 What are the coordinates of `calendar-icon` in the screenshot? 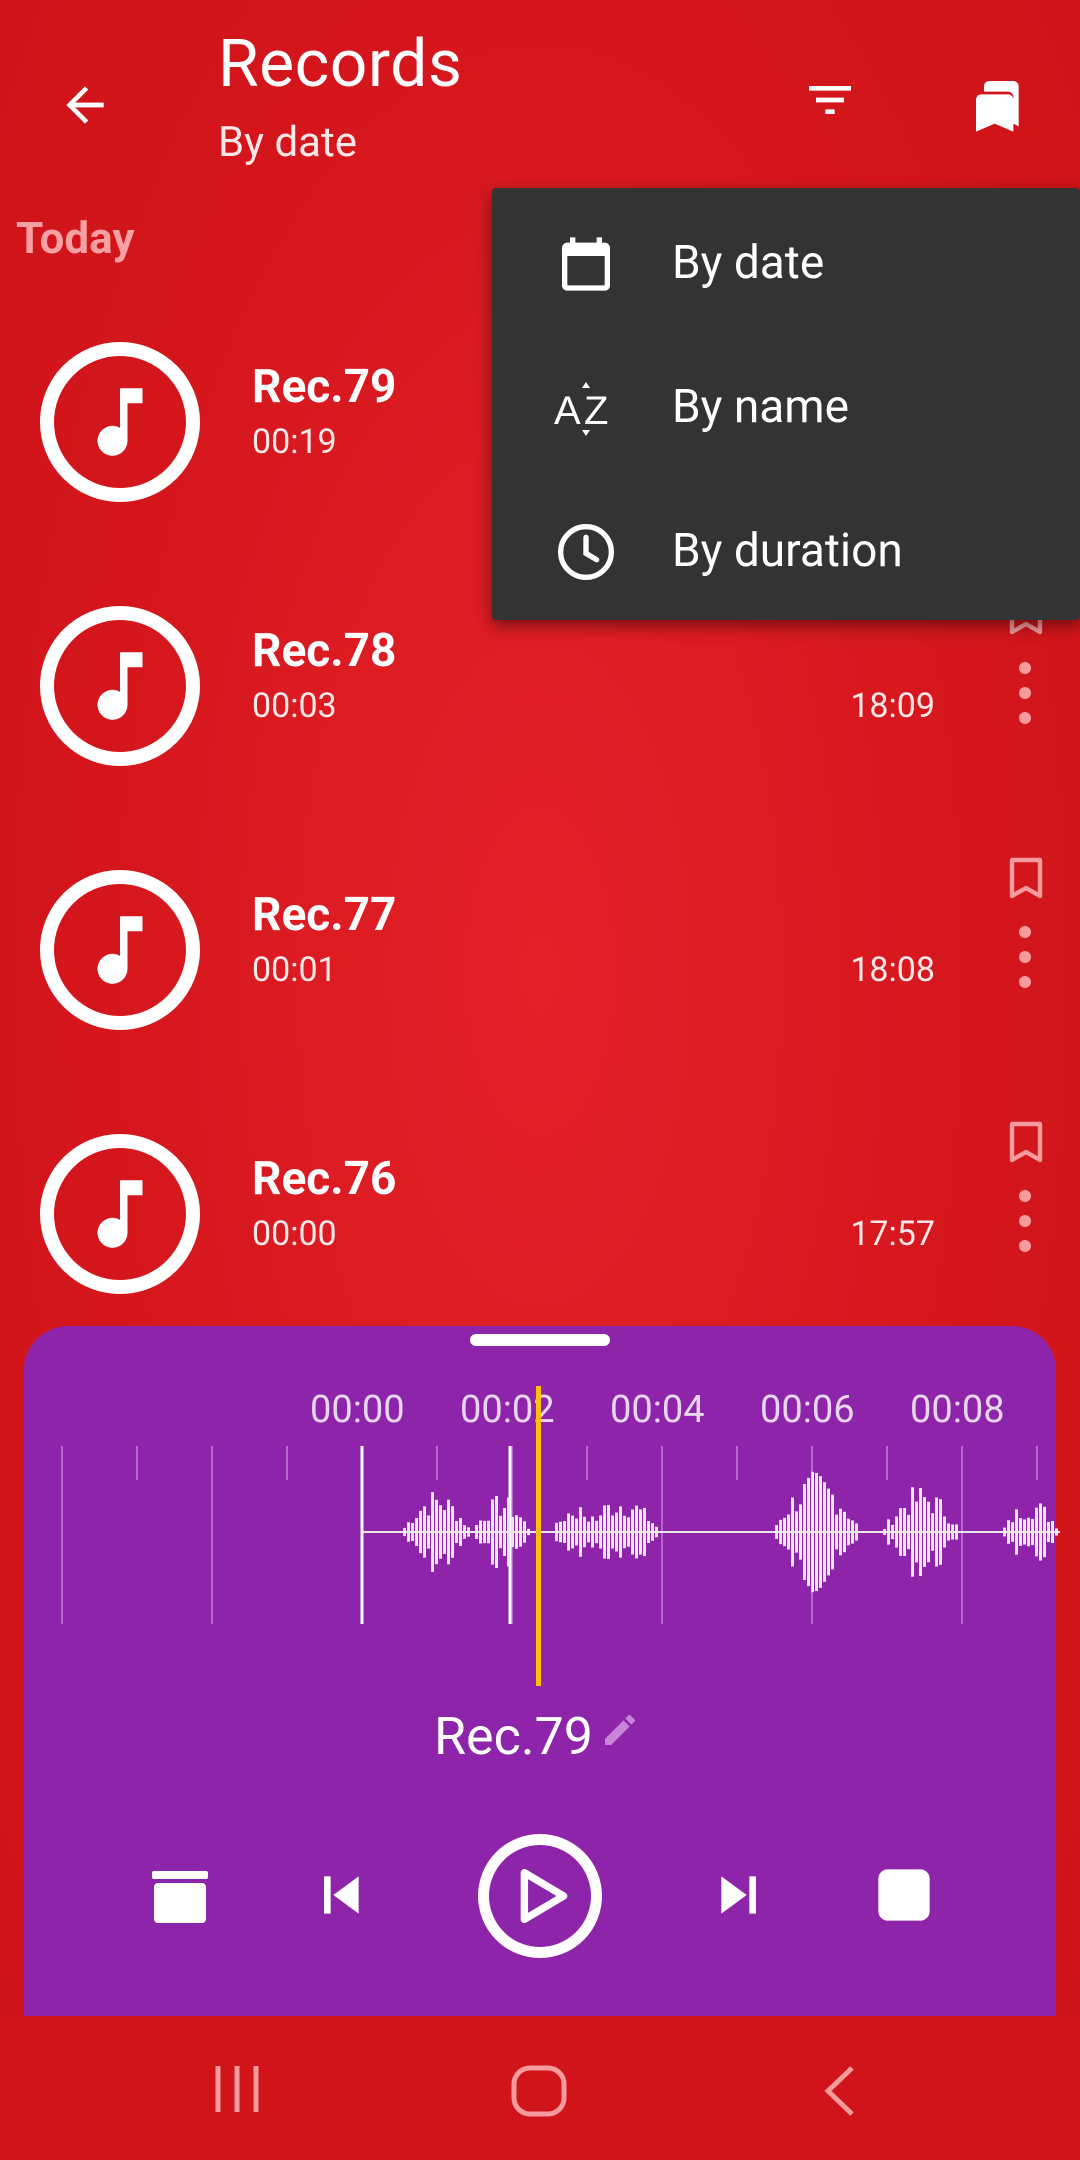 It's located at (586, 264).